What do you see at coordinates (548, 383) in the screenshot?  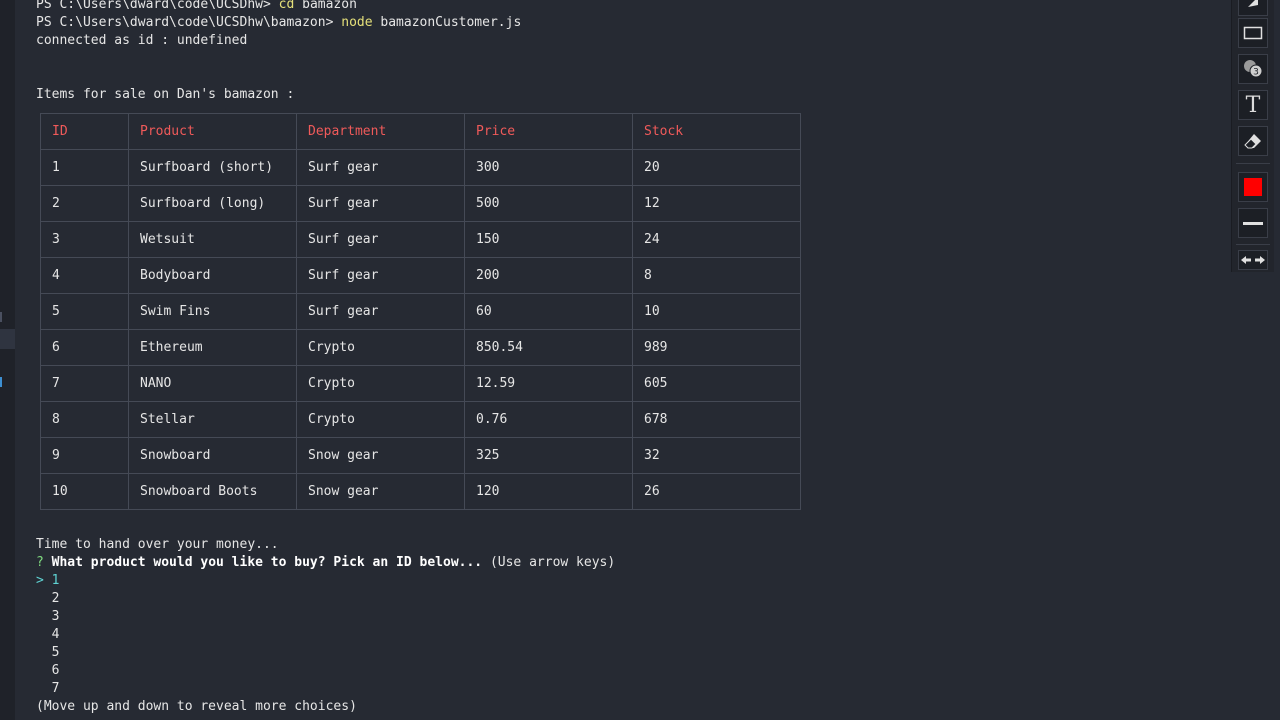 I see `cell-price: 12.59` at bounding box center [548, 383].